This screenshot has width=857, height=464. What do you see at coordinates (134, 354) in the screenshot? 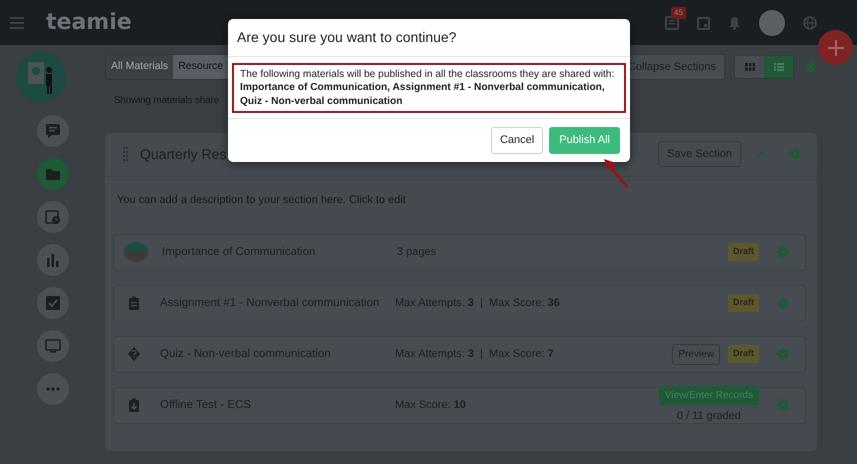
I see `question-diamond-icon` at bounding box center [134, 354].